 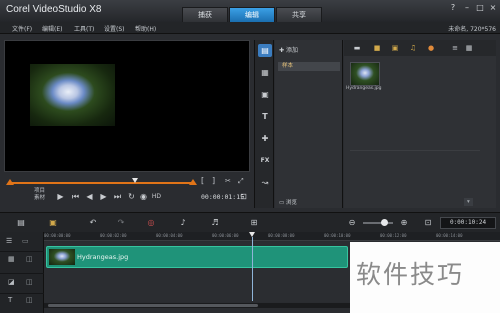 What do you see at coordinates (254, 223) in the screenshot?
I see `motion-tracking-icon: ⊞` at bounding box center [254, 223].